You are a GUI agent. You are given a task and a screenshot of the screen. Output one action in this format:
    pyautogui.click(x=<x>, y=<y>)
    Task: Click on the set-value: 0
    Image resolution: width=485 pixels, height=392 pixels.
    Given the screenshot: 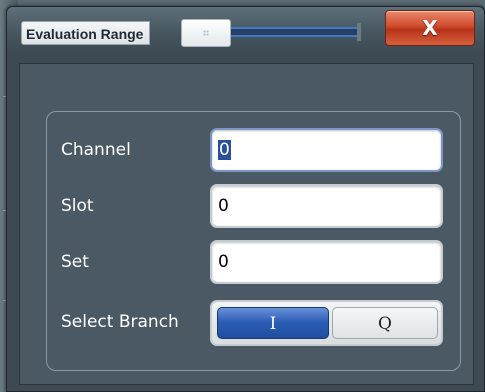 What is the action you would take?
    pyautogui.click(x=223, y=262)
    